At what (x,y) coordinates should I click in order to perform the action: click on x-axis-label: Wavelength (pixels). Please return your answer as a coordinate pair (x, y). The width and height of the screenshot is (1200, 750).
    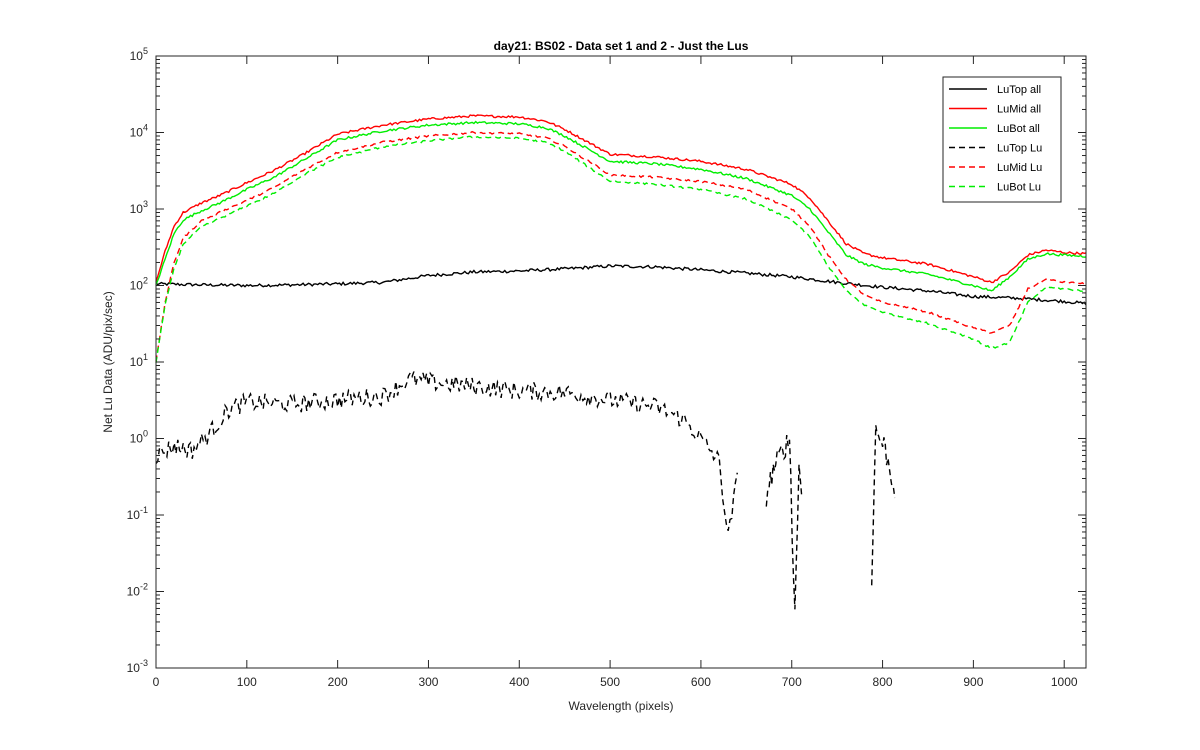
    Looking at the image, I should click on (621, 706).